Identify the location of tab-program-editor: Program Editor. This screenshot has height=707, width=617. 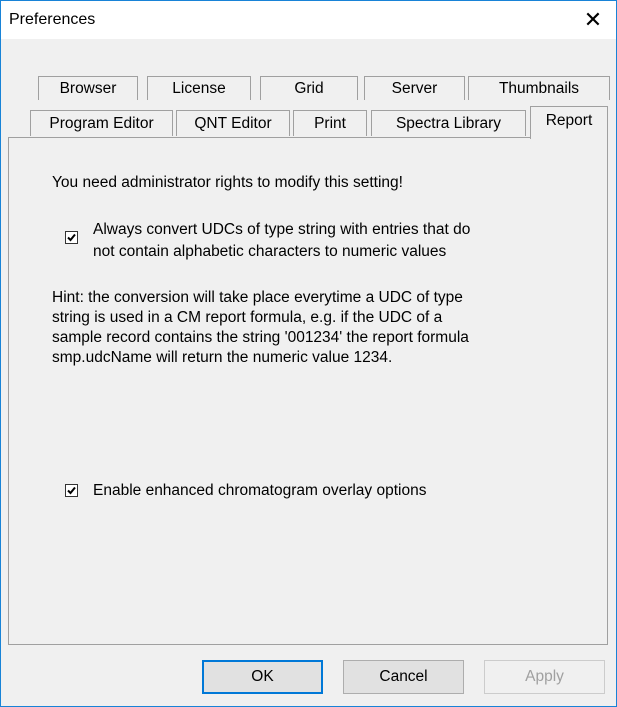
(101, 123).